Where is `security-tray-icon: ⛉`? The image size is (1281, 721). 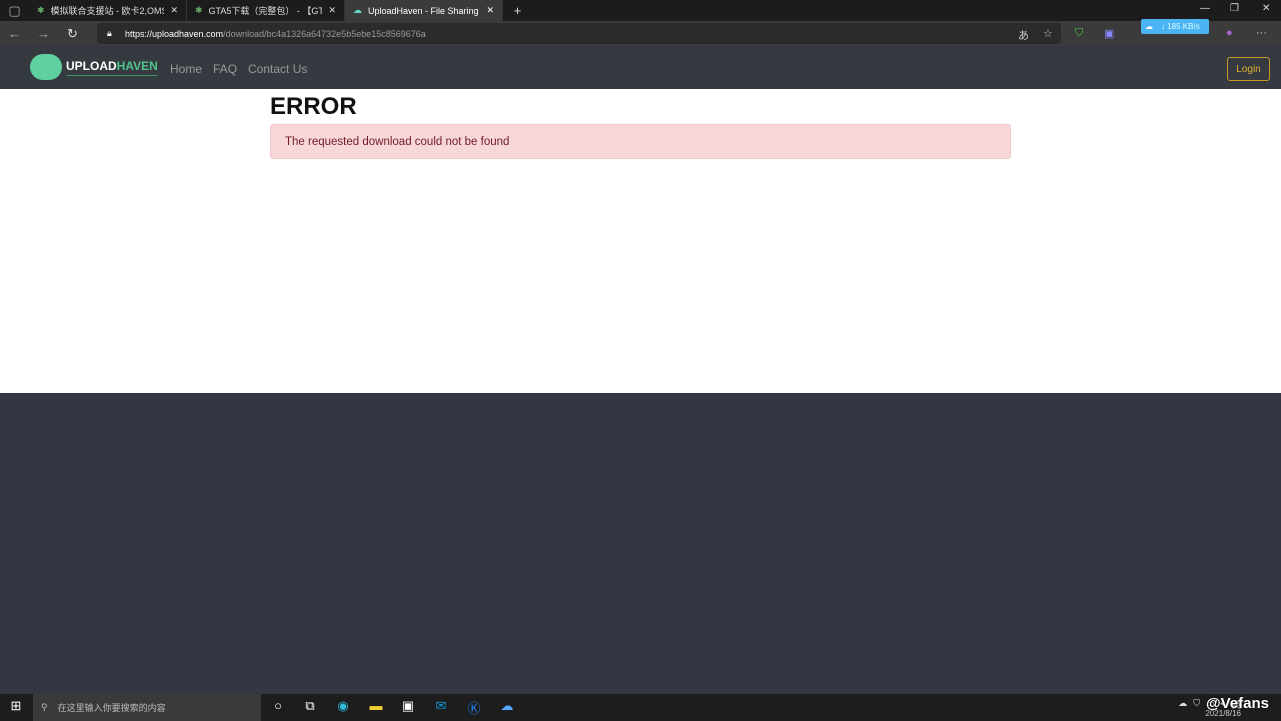
security-tray-icon: ⛉ is located at coordinates (1196, 704).